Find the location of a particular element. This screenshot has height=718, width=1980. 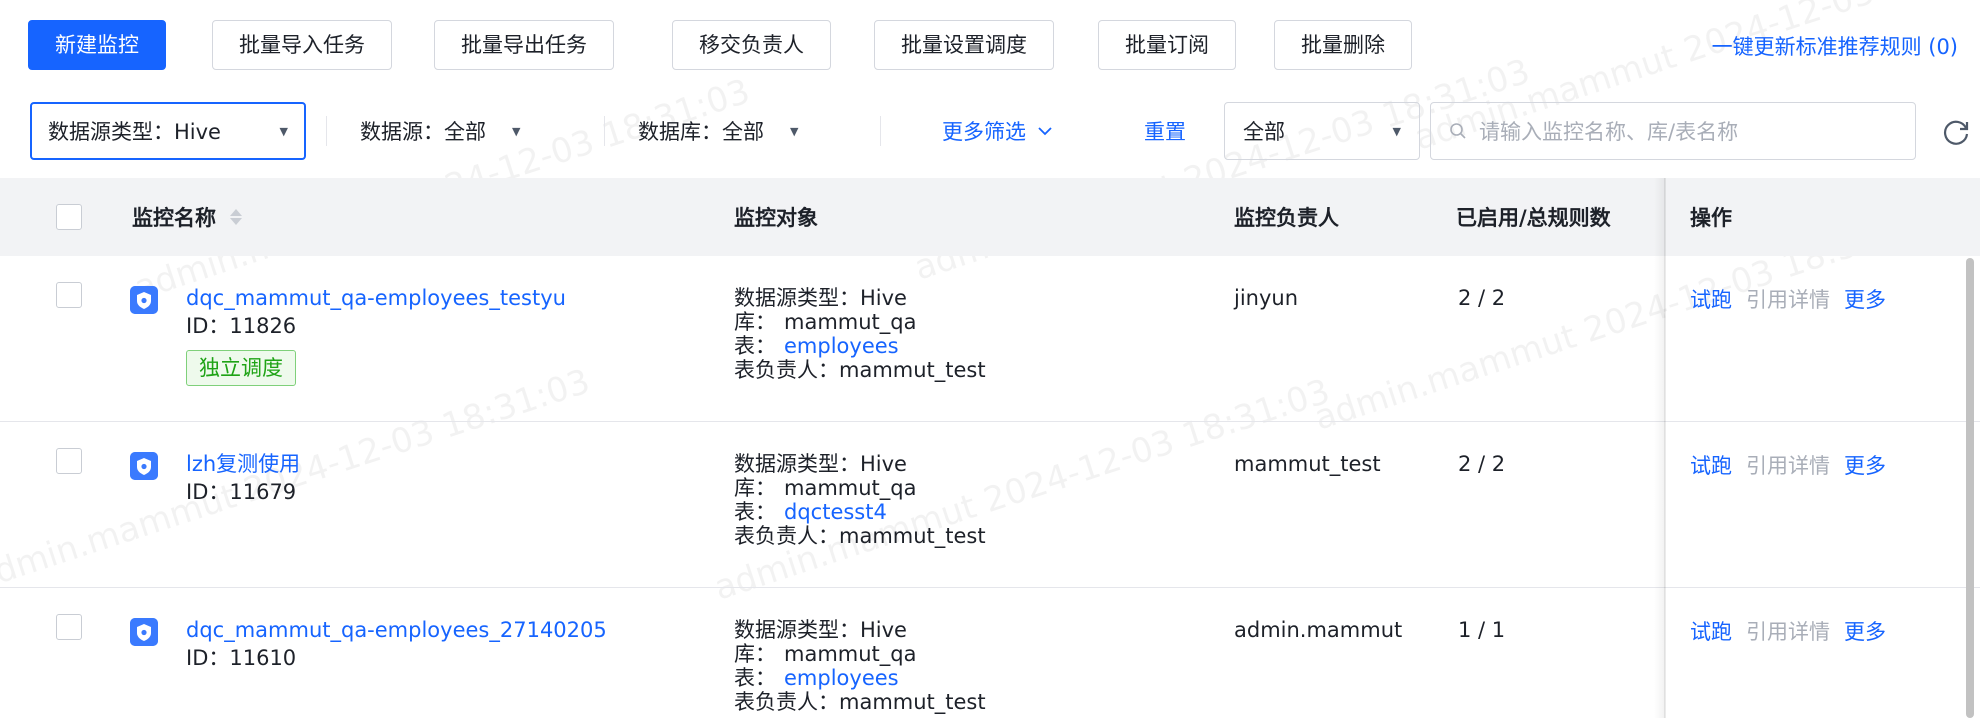

column-object: 监控对象 is located at coordinates (776, 218).